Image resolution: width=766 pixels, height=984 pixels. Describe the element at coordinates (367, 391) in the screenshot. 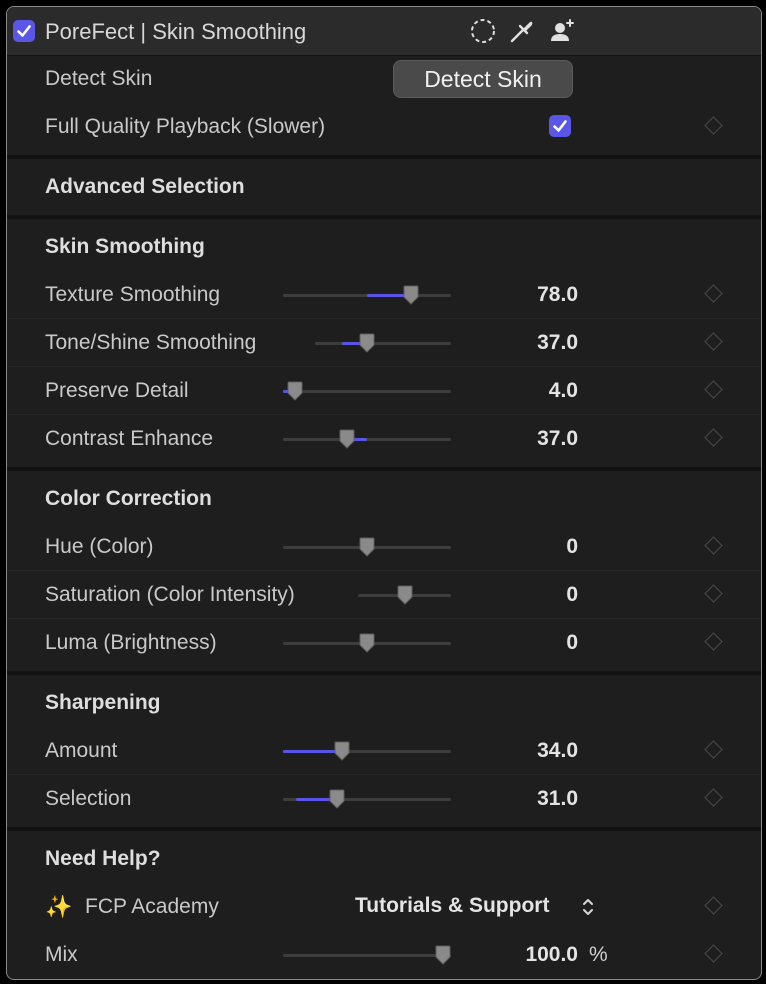

I see `preserve-detail-slider` at that location.